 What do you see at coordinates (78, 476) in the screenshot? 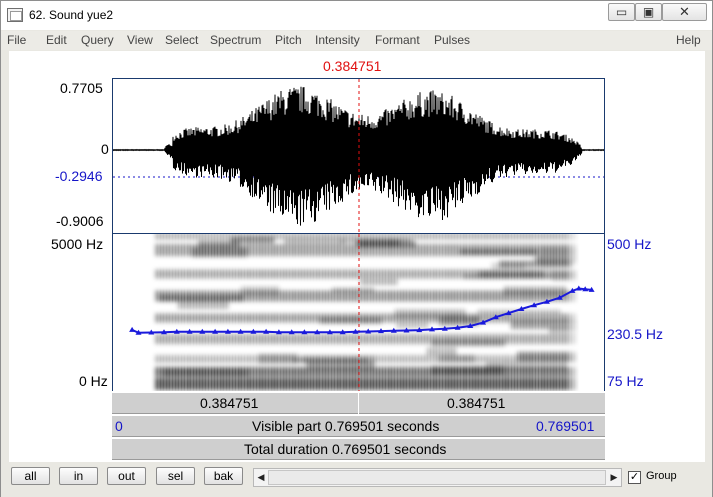
I see `zoom-in-button: in` at bounding box center [78, 476].